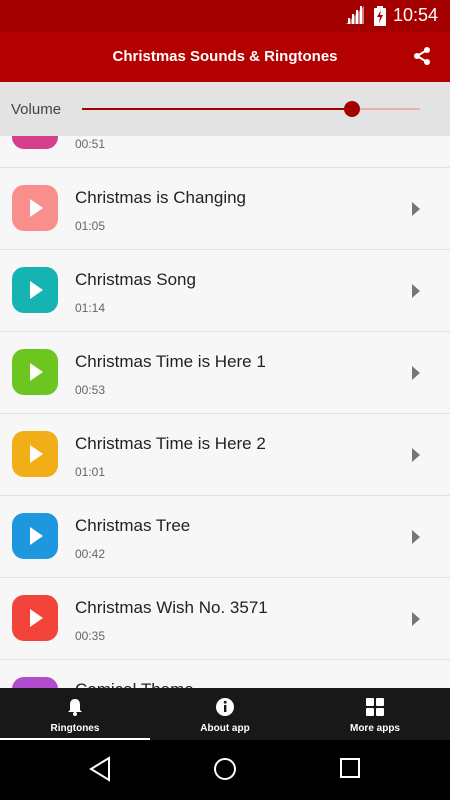  I want to click on bottom-nav: Ringtones About app More apps, so click(225, 714).